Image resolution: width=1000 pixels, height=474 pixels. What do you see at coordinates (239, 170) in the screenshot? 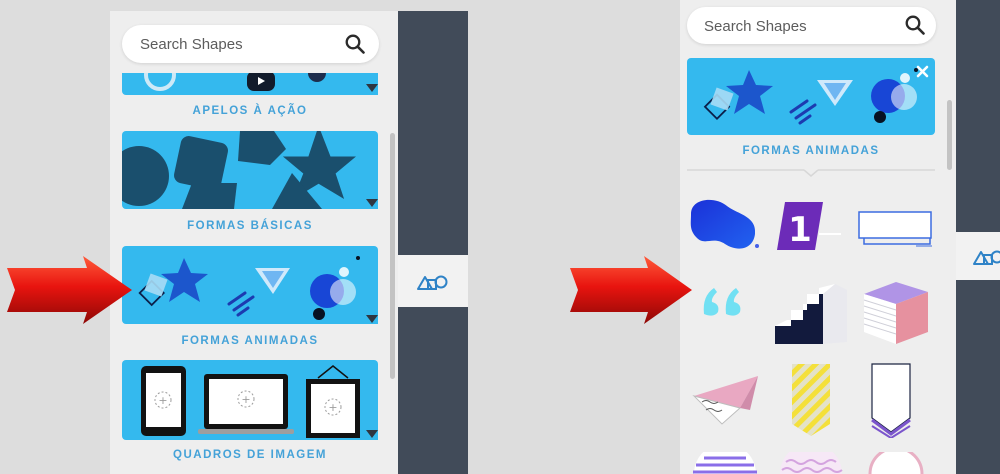
I see `basic-shapes-thumbnail` at bounding box center [239, 170].